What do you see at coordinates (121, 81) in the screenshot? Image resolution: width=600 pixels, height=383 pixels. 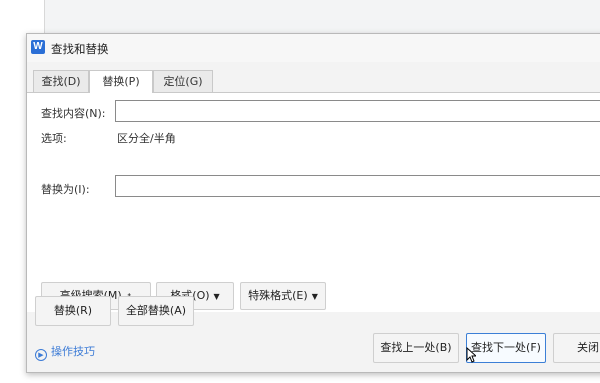 I see `tab-replace: 替换(P)` at bounding box center [121, 81].